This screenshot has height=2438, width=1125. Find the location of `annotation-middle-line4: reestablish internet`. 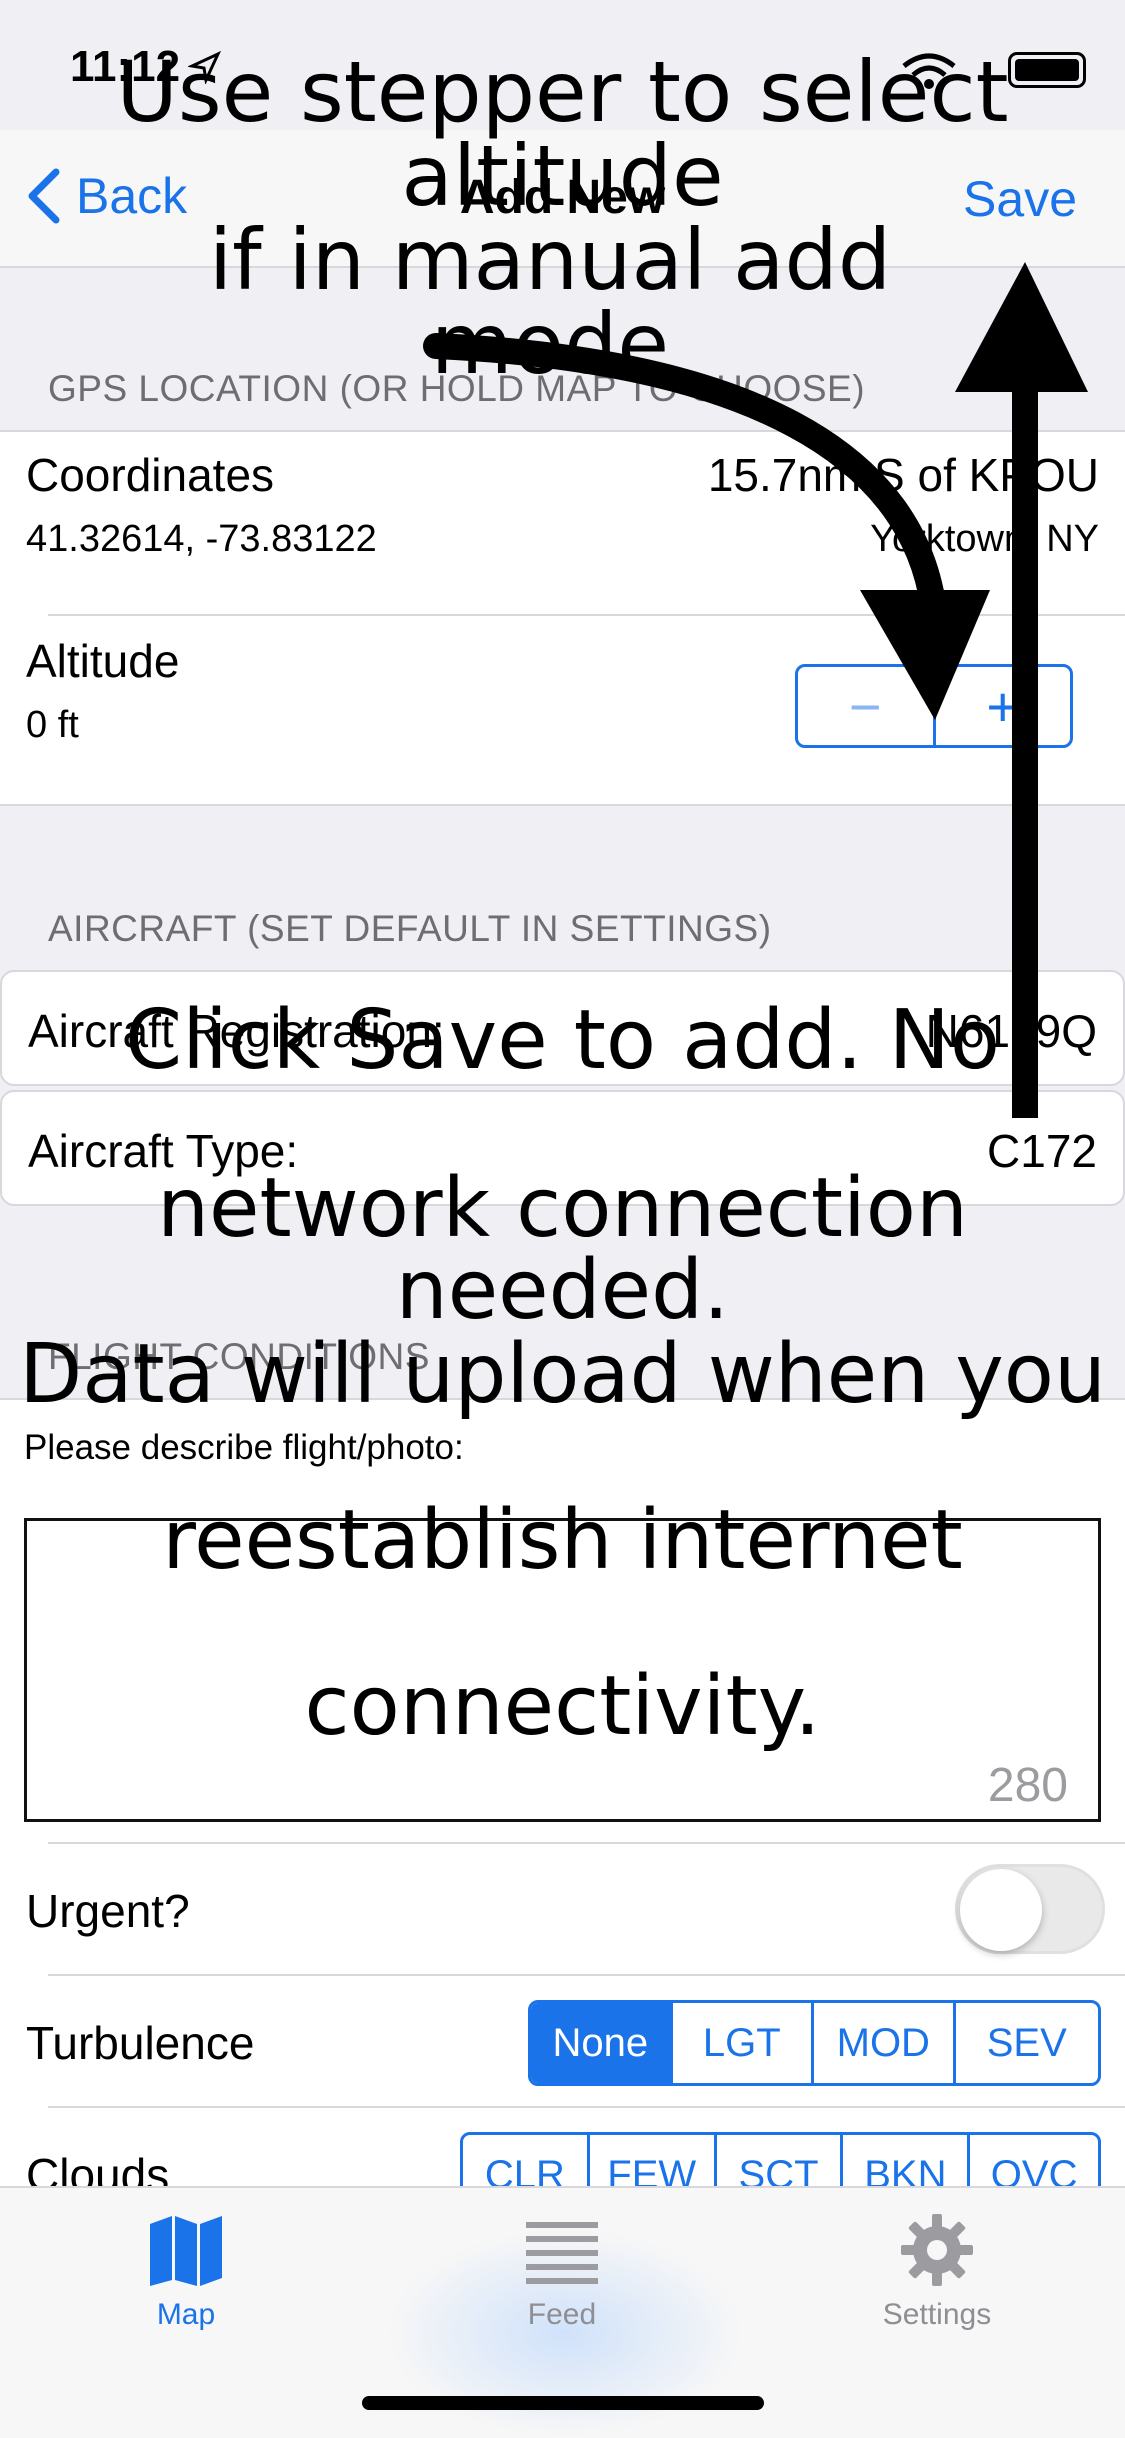

annotation-middle-line4: reestablish internet is located at coordinates (562, 1540).